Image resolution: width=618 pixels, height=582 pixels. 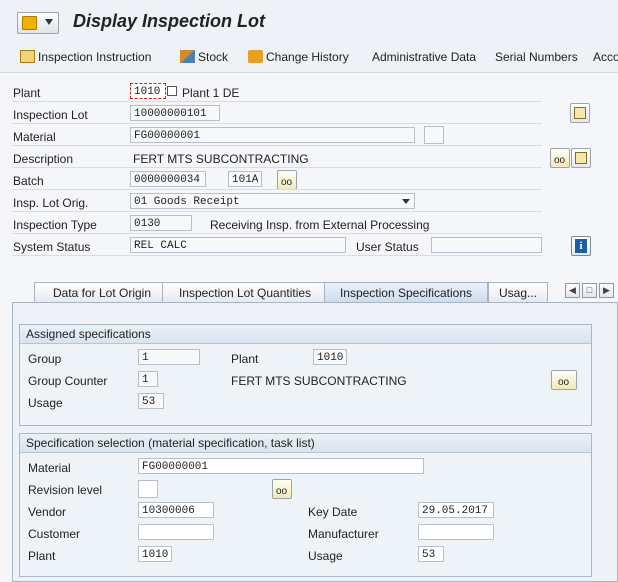 I want to click on group-counter-field: 1, so click(x=148, y=379).